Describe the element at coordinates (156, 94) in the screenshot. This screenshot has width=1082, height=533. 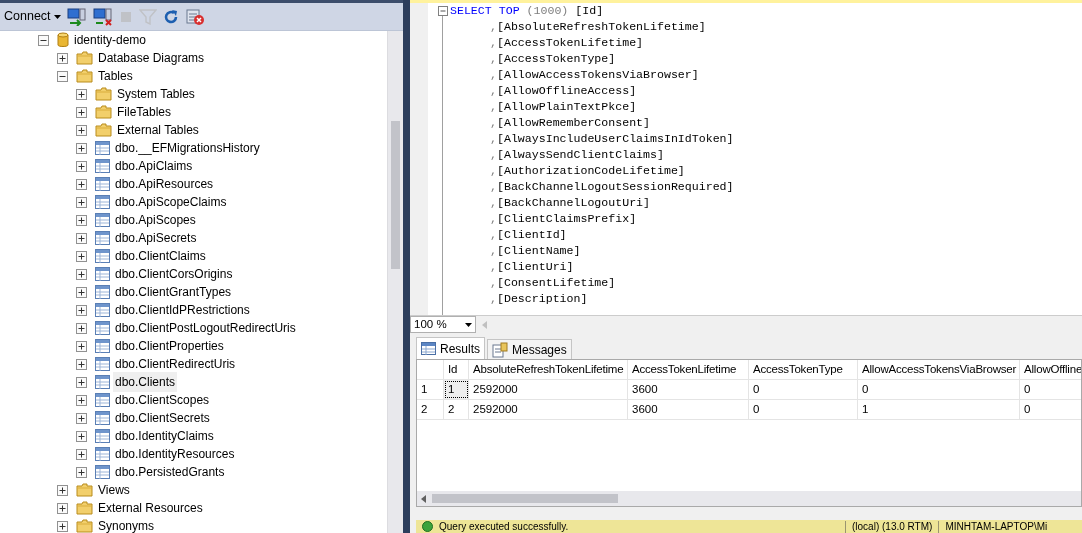
I see `tree-item: System Tables` at that location.